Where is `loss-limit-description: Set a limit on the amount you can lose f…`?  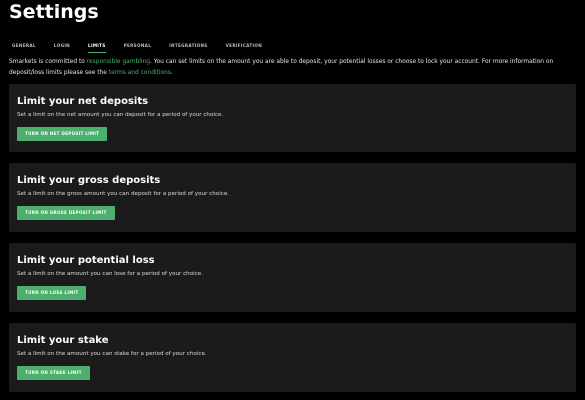
loss-limit-description: Set a limit on the amount you can lose f… is located at coordinates (110, 274).